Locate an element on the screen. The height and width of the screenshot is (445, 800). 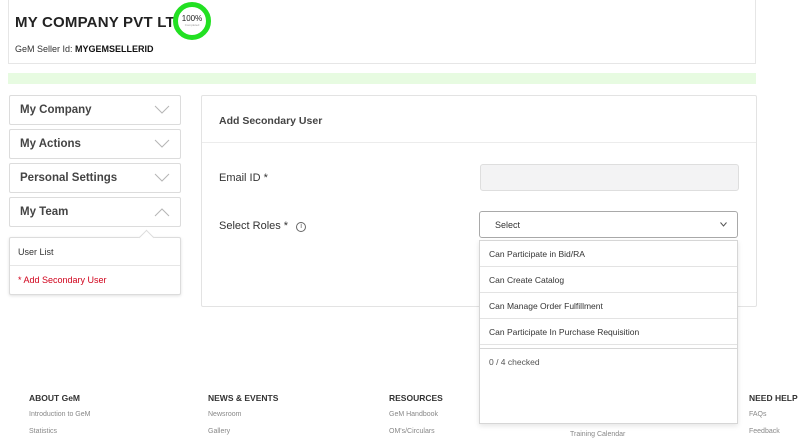
divider is located at coordinates (479, 142).